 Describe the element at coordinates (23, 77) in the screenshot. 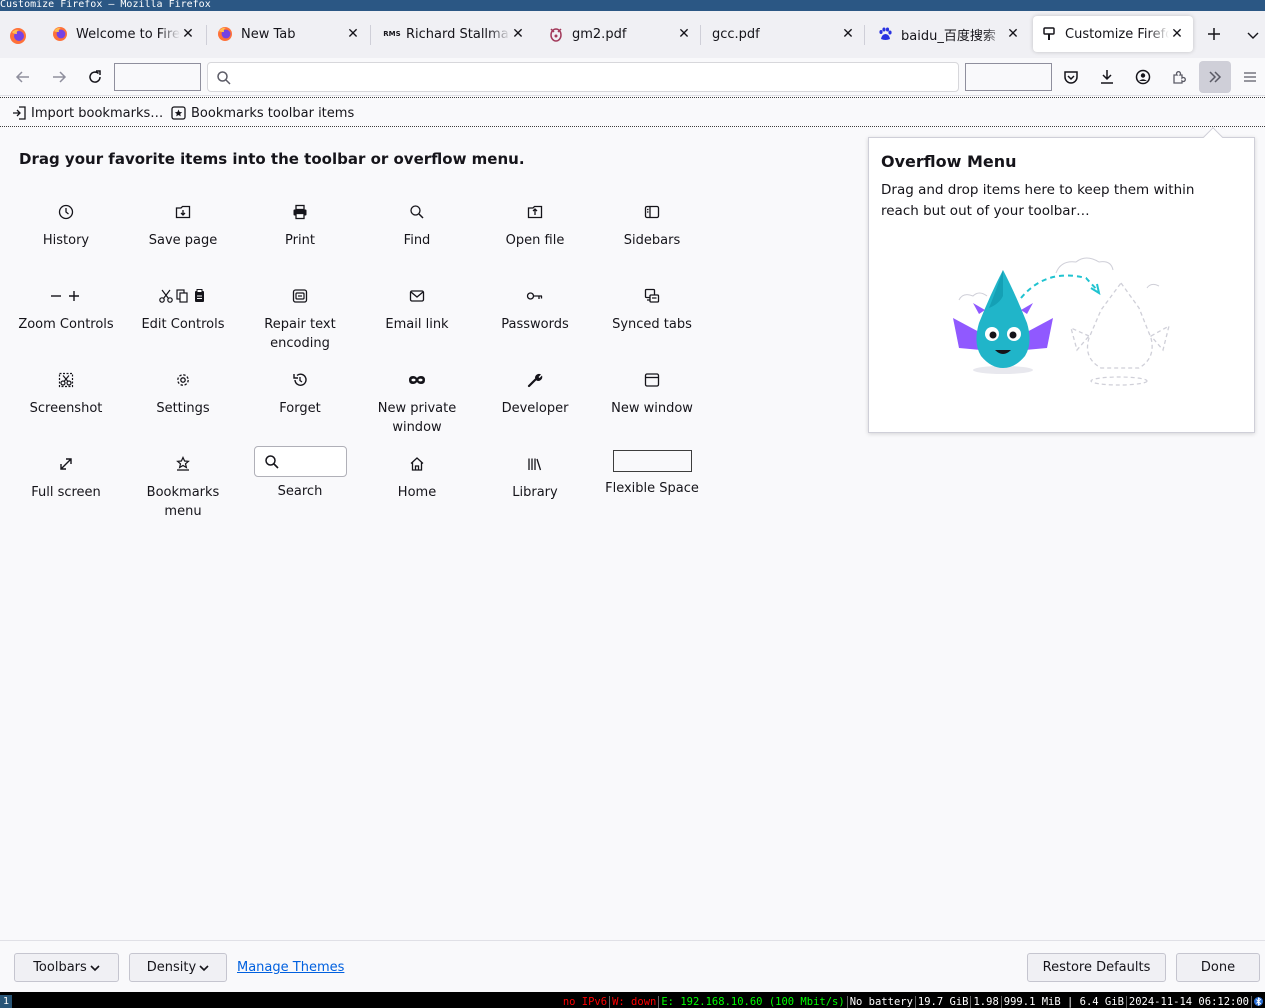

I see `back-button` at that location.